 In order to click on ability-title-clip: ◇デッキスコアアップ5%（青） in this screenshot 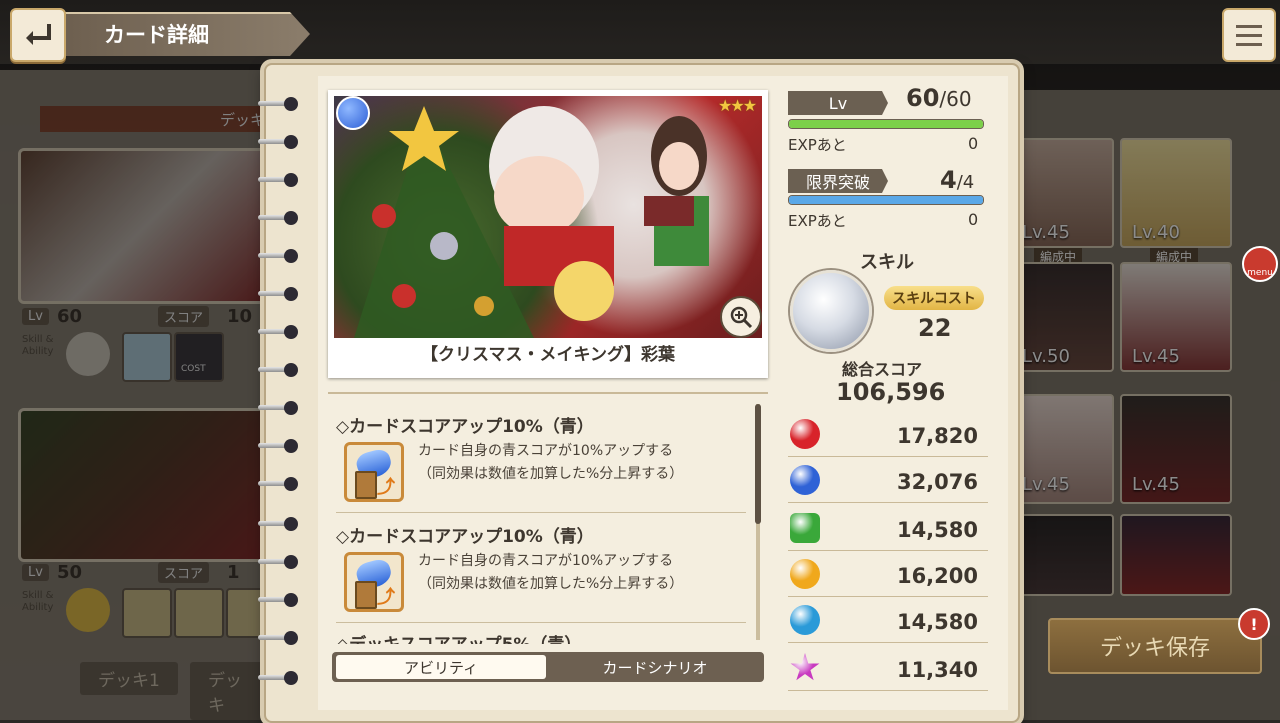, I will do `click(541, 637)`.